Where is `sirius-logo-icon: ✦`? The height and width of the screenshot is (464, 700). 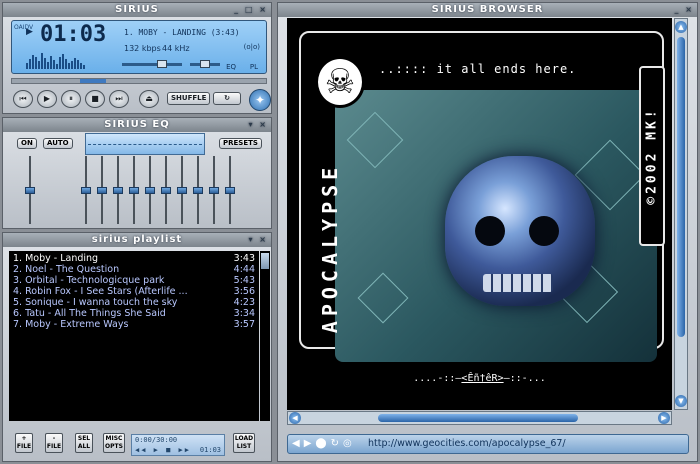
sirius-logo-icon: ✦ is located at coordinates (260, 100).